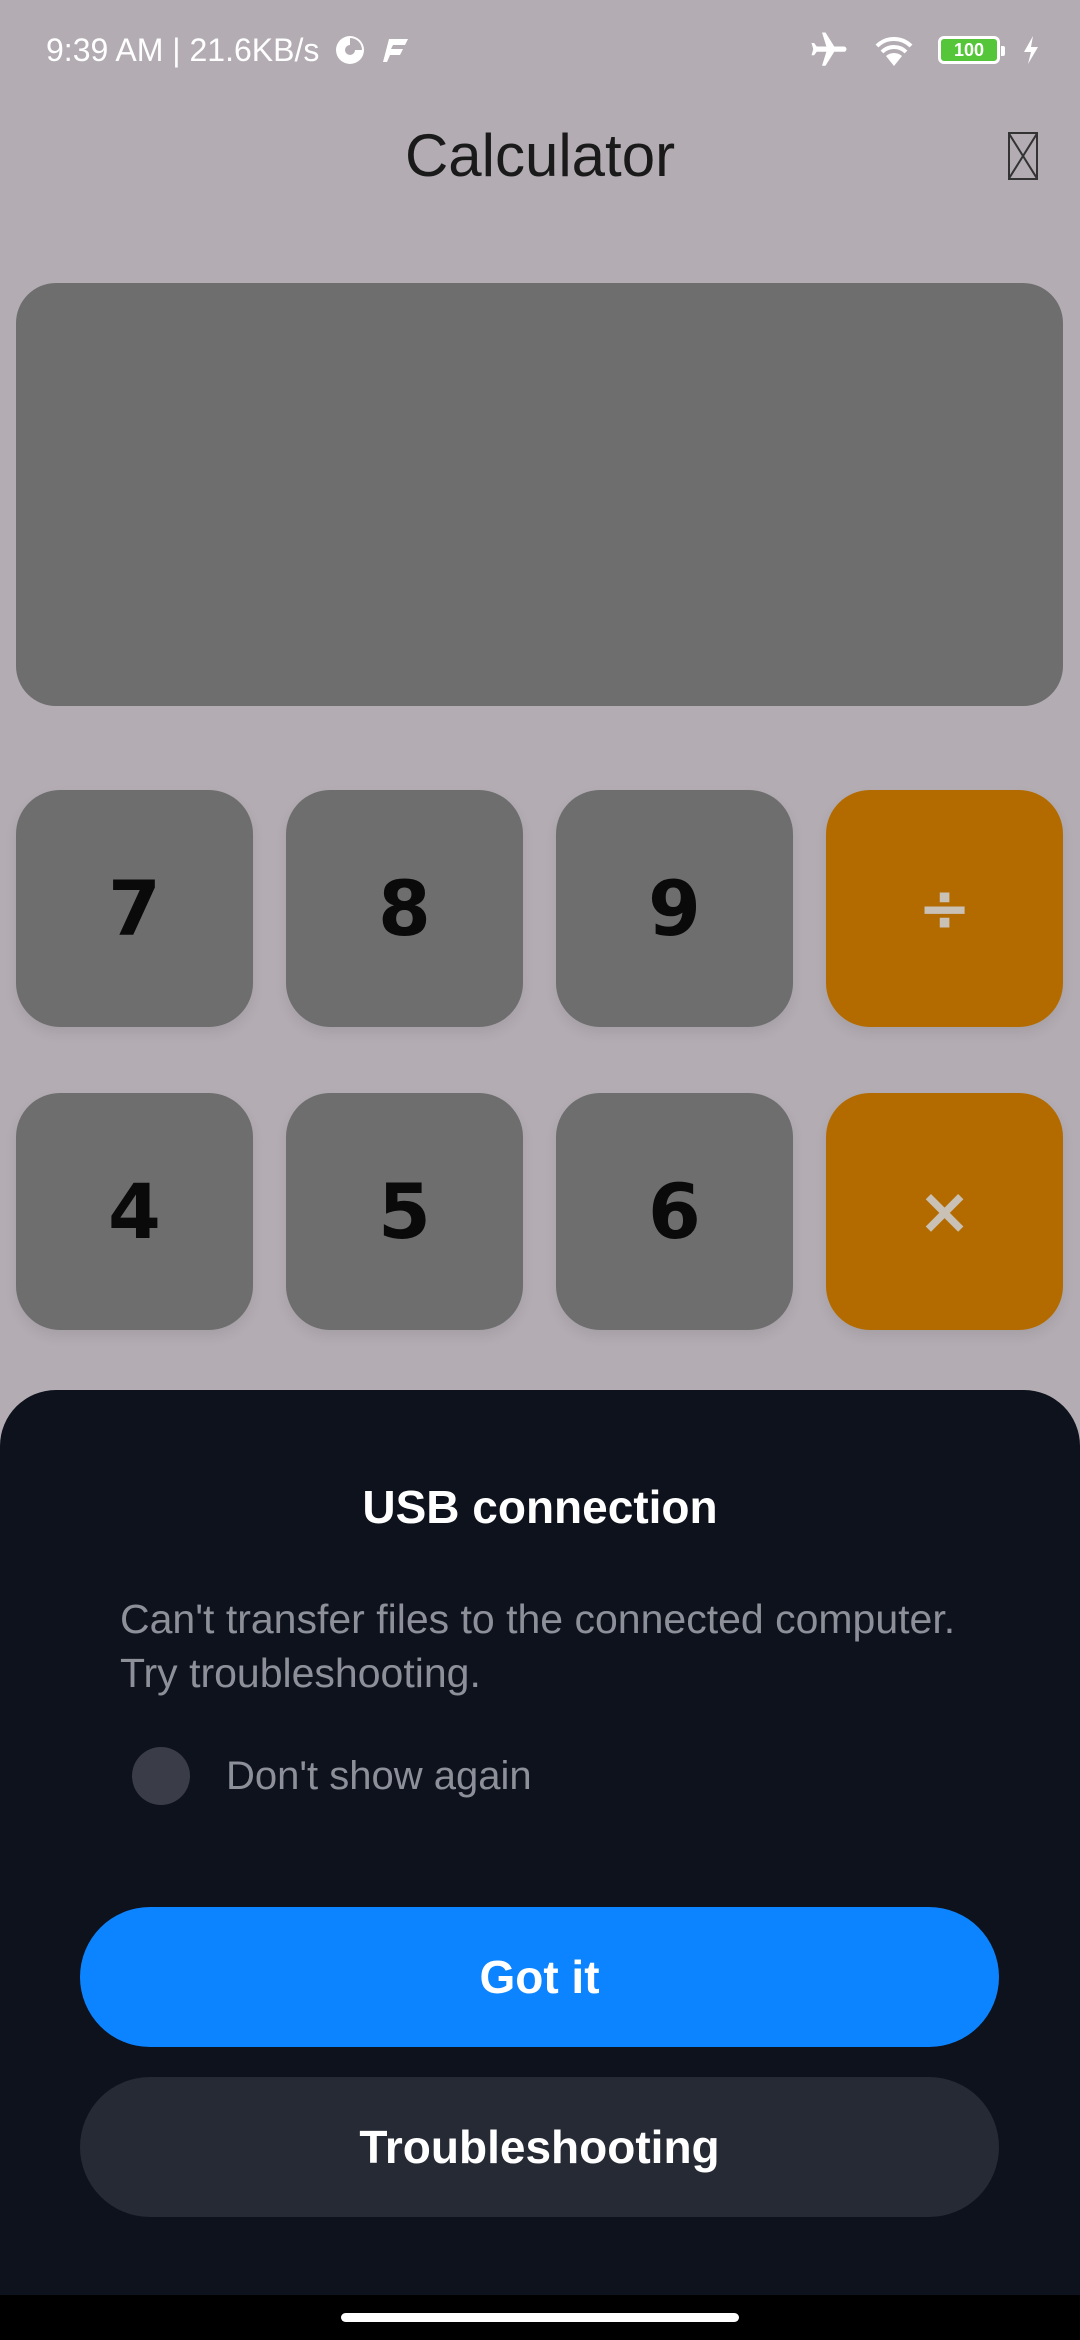  I want to click on battery-level: 100, so click(969, 50).